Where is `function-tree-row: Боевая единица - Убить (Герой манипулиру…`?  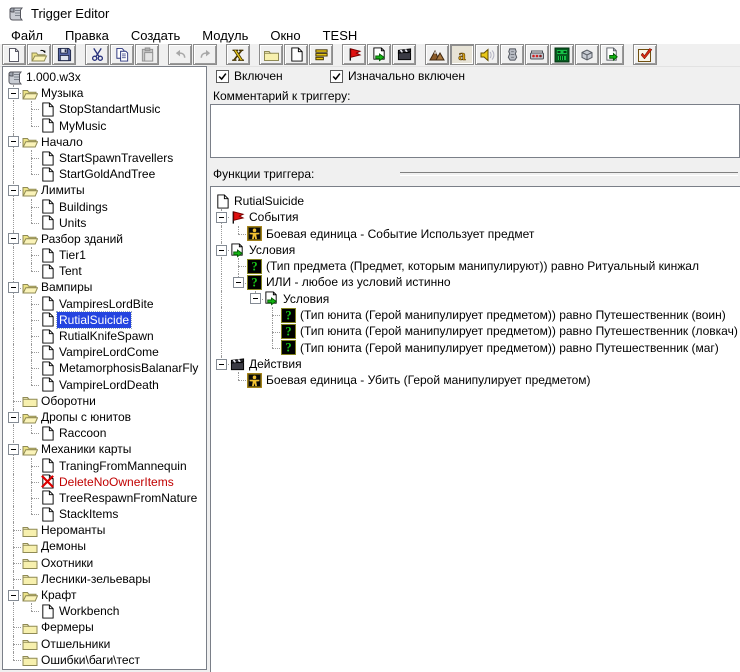
function-tree-row: Боевая единица - Убить (Герой манипулиру… is located at coordinates (475, 380).